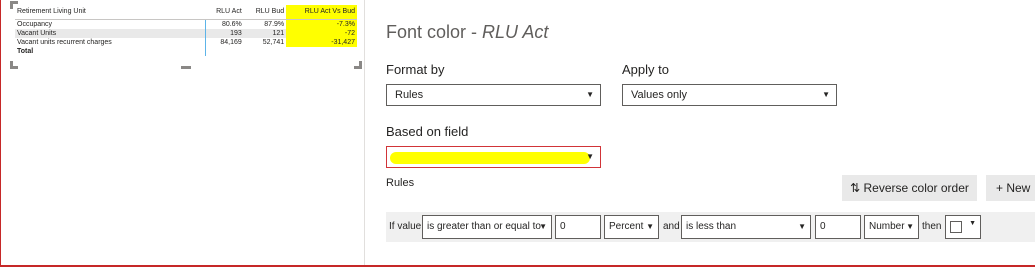 This screenshot has width=1035, height=267. I want to click on and-label: and, so click(671, 226).